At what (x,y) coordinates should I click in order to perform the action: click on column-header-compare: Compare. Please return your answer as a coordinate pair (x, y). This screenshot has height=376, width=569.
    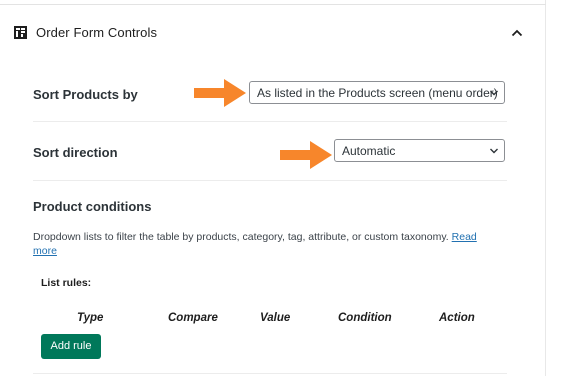
    Looking at the image, I should click on (193, 318).